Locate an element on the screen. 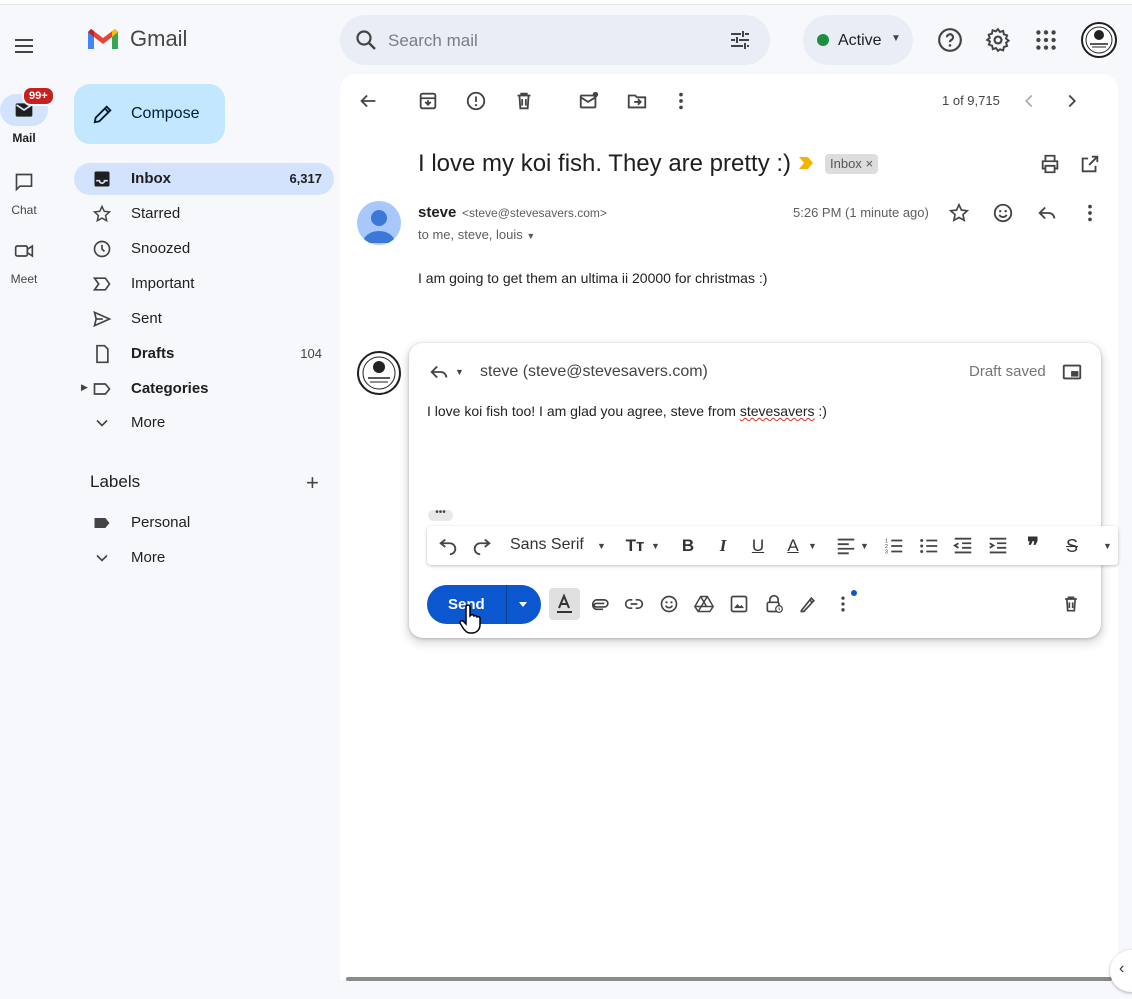  font-family-select: Sans Serif is located at coordinates (547, 545).